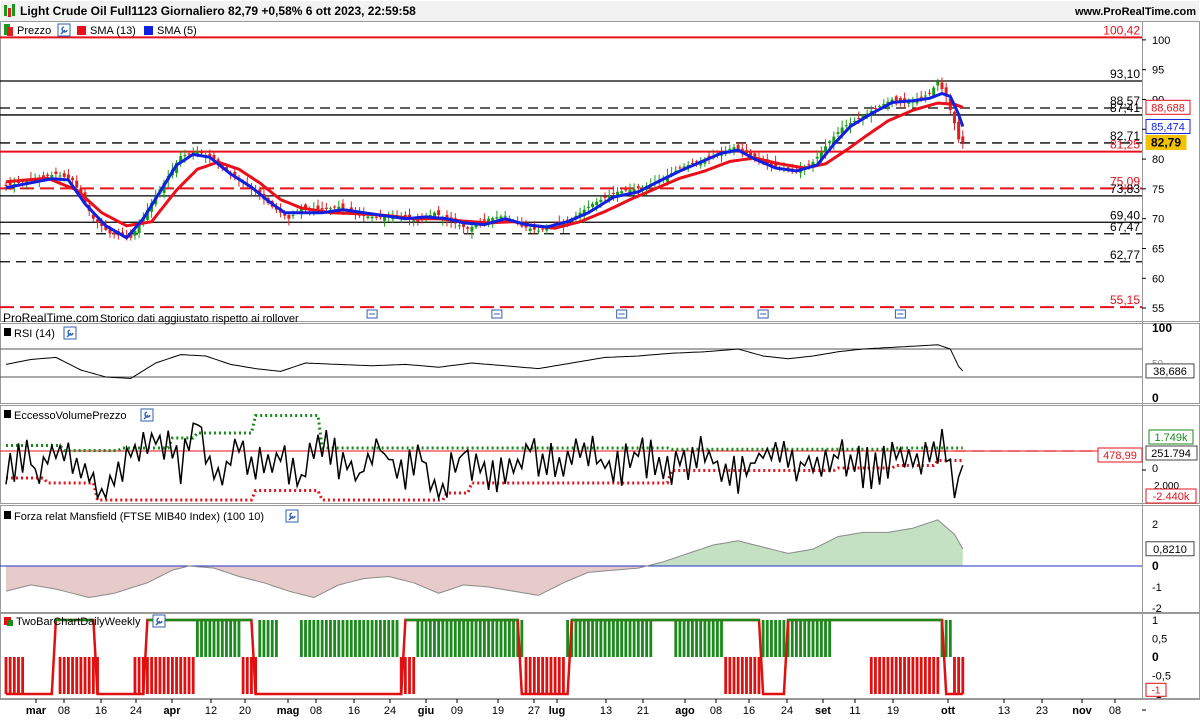 This screenshot has width=1200, height=720. Describe the element at coordinates (1166, 142) in the screenshot. I see `price-badge-label-2: 82,79` at that location.